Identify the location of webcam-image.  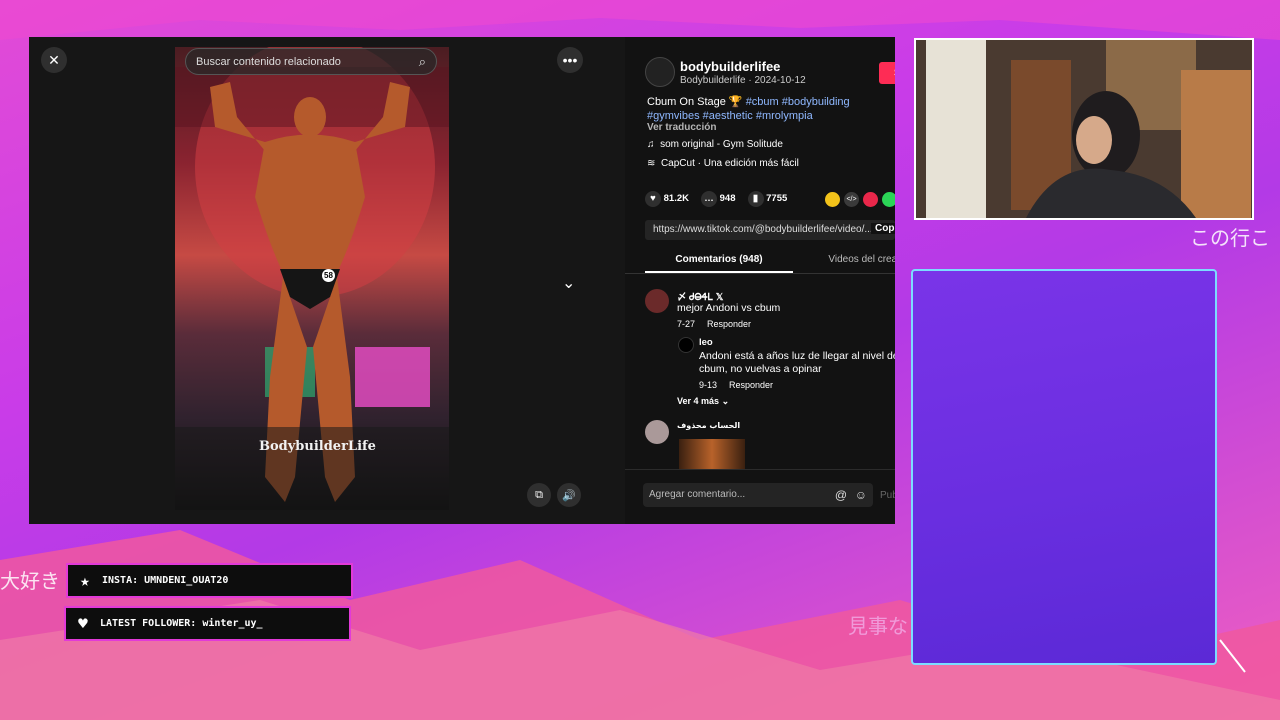
(1084, 129).